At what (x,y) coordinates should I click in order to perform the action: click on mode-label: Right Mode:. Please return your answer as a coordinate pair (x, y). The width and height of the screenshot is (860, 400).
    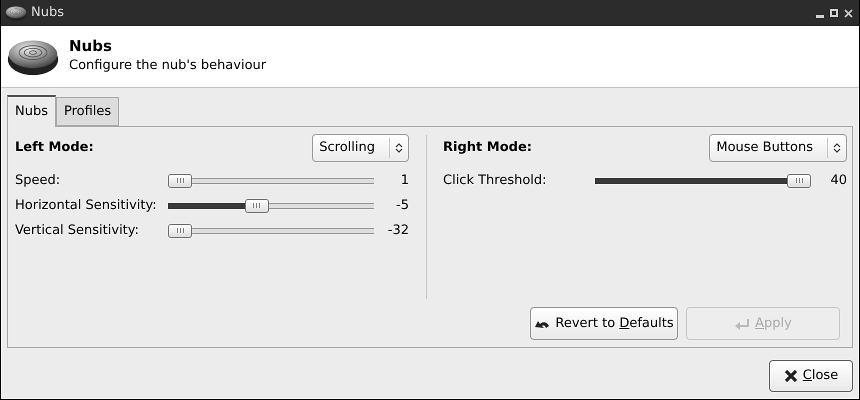
    Looking at the image, I should click on (487, 148).